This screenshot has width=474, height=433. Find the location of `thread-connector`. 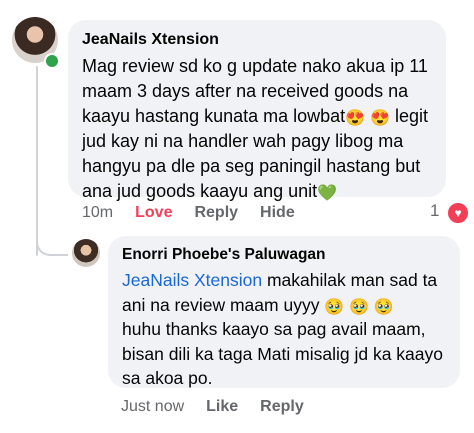

thread-connector is located at coordinates (52, 242).